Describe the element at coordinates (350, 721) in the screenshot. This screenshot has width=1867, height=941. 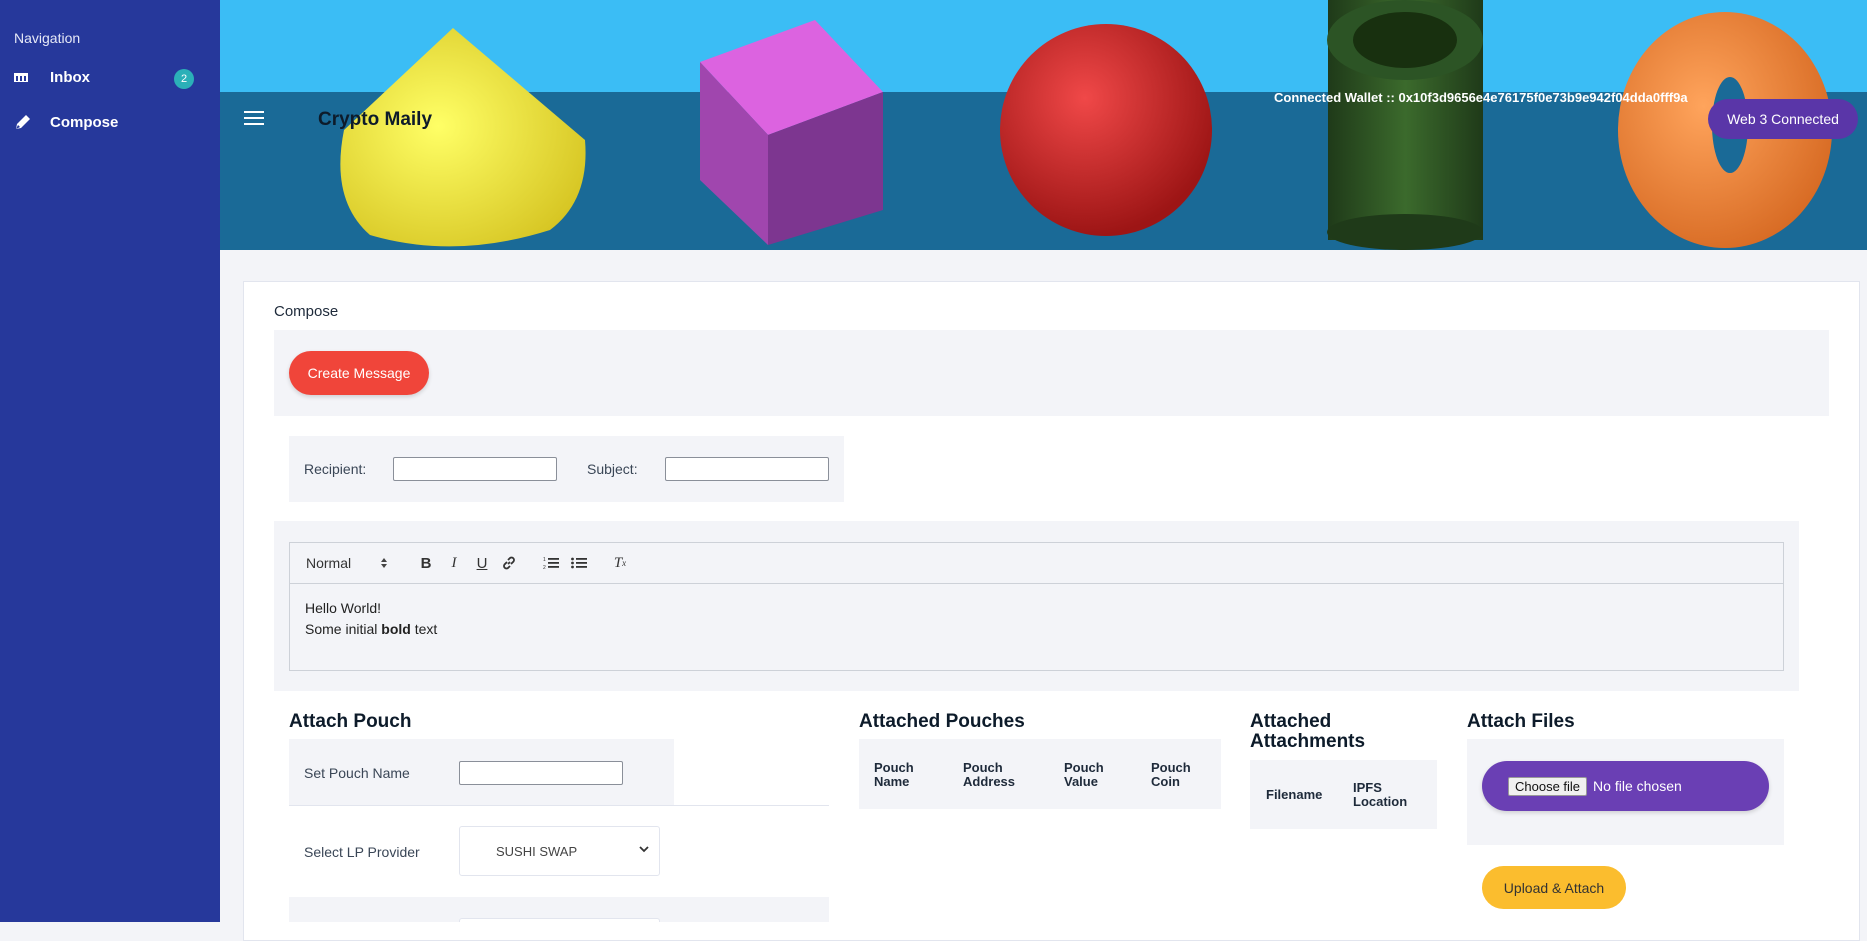
I see `attach-pouch-heading: Attach Pouch` at that location.